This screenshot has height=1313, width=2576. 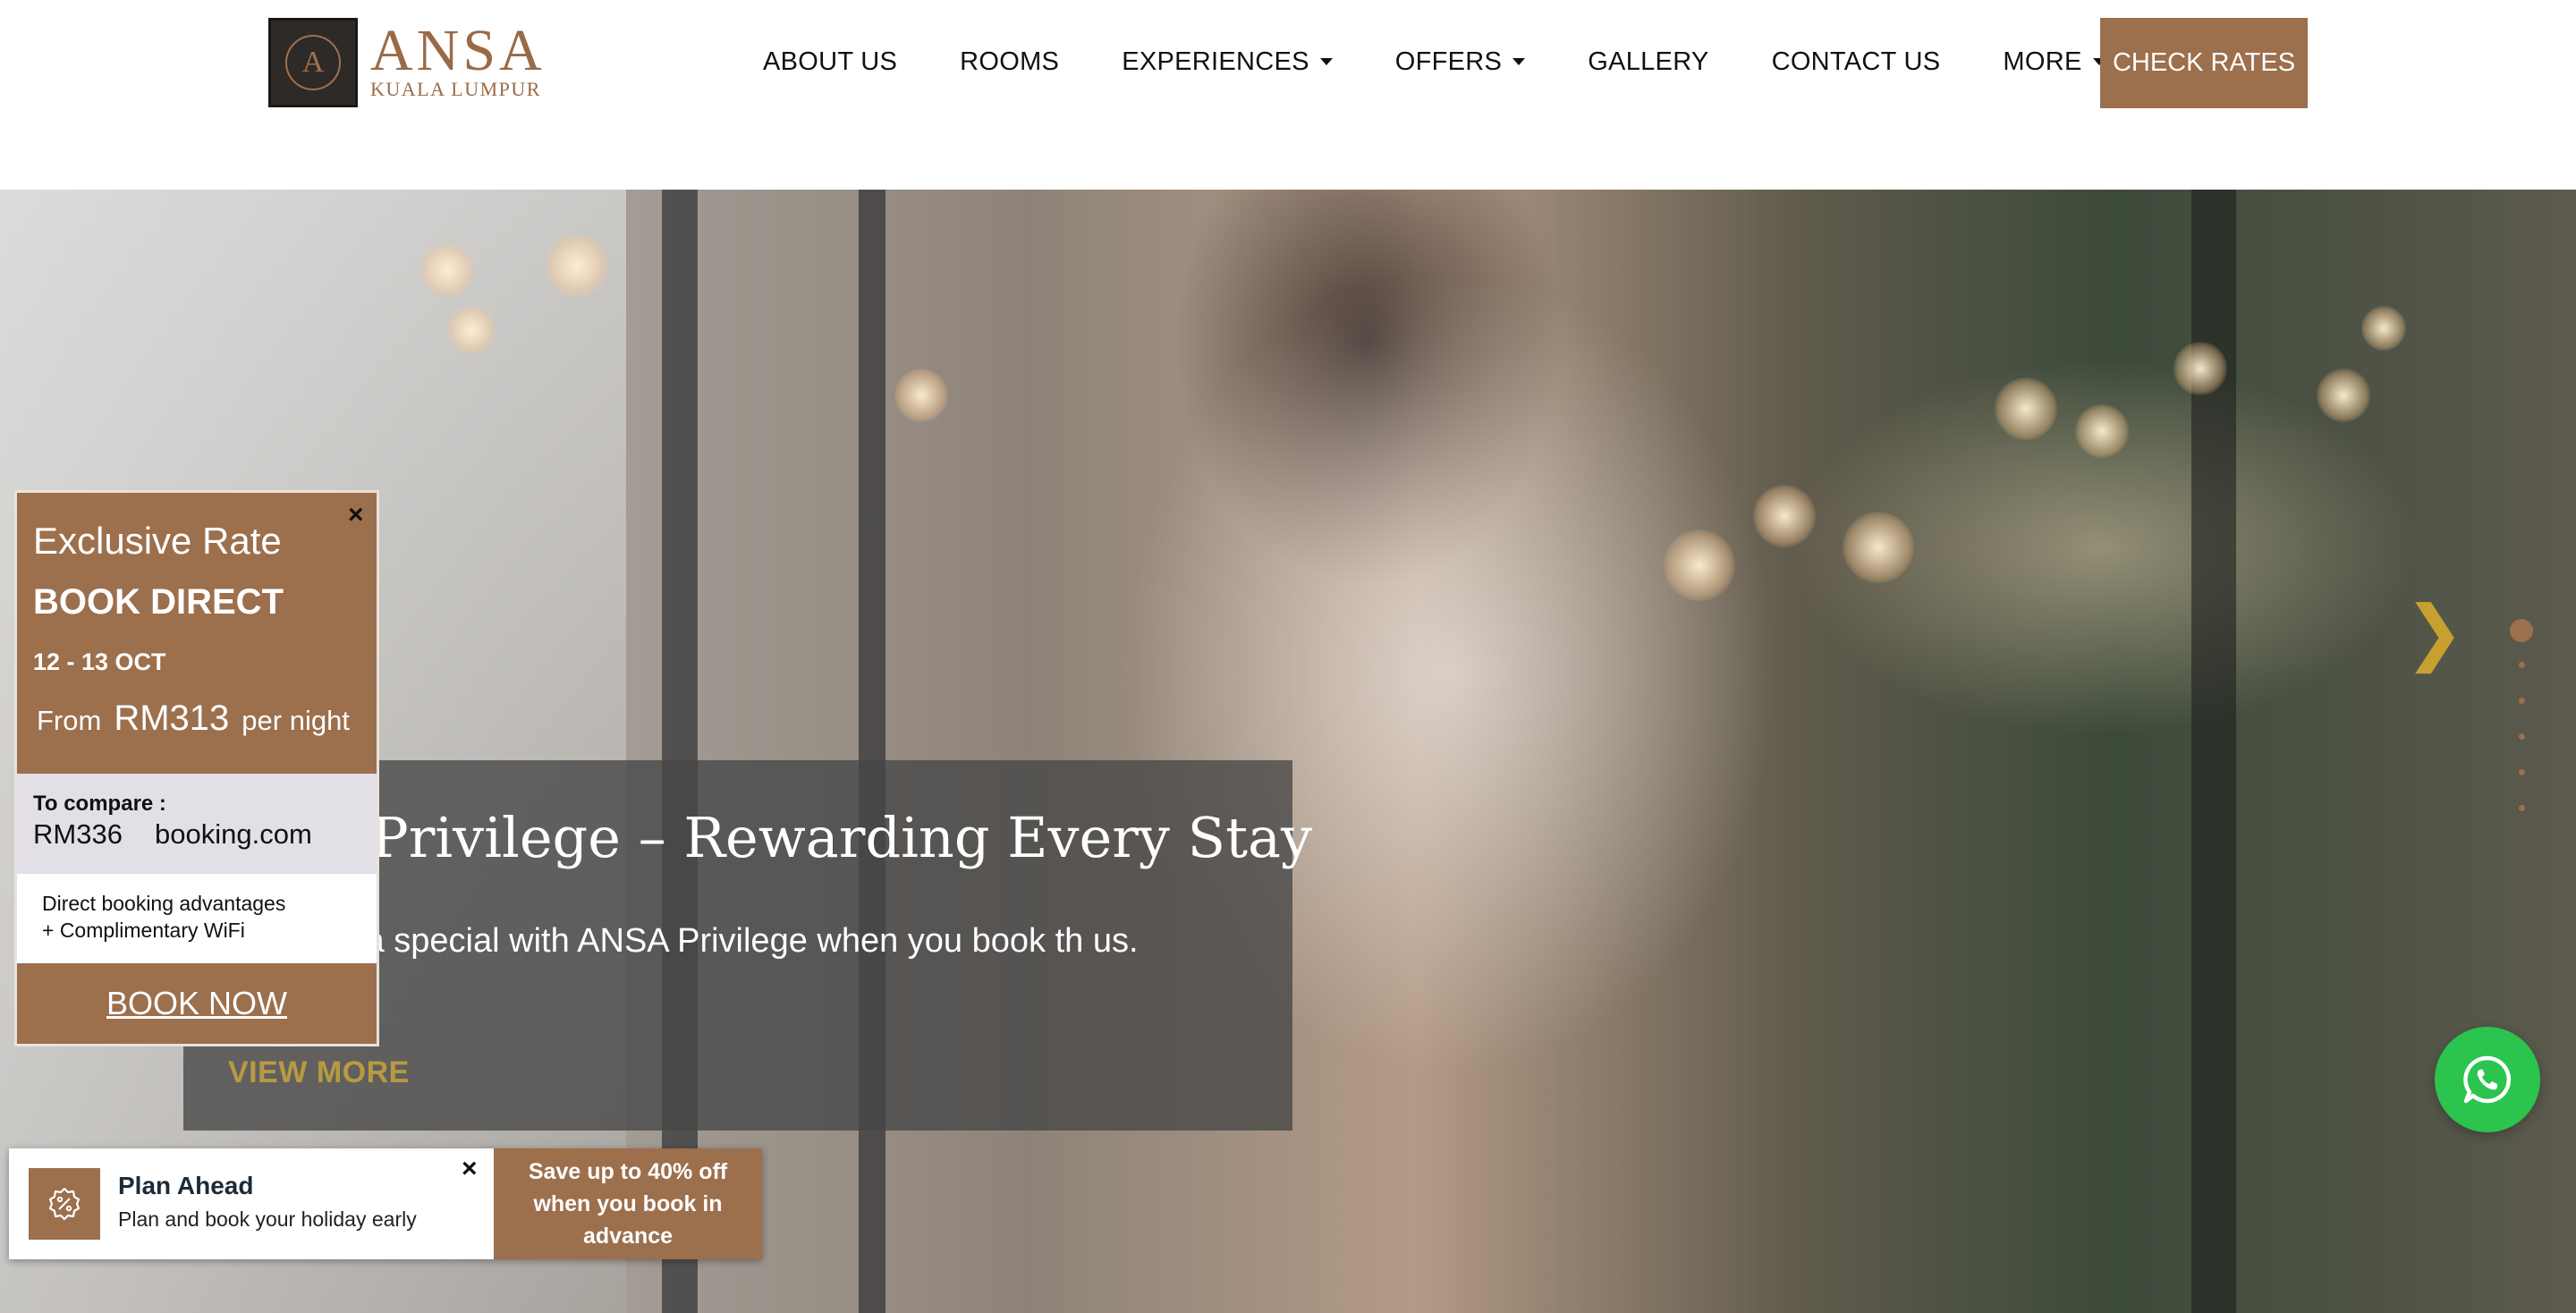 I want to click on nav-experiences: EXPERIENCES, so click(x=1227, y=62).